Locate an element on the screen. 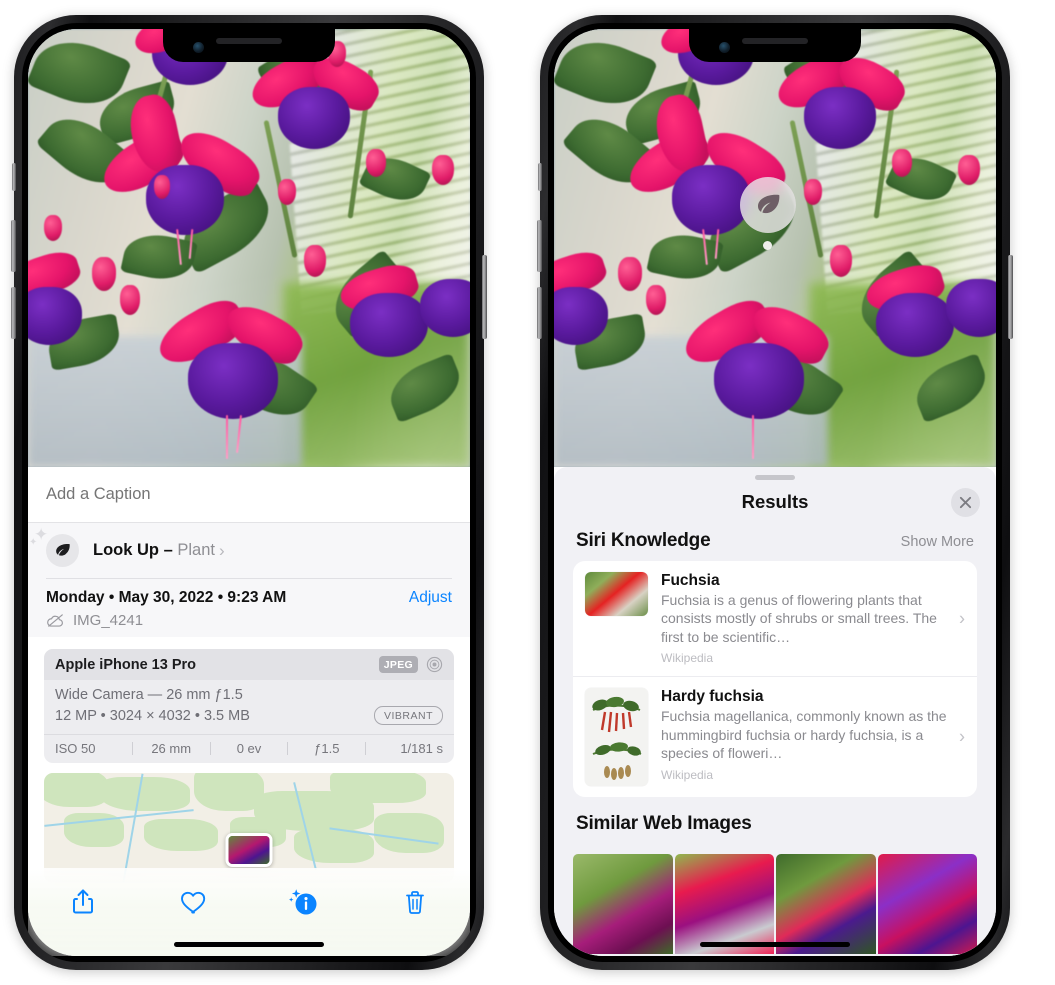  aperture-icon is located at coordinates (434, 664).